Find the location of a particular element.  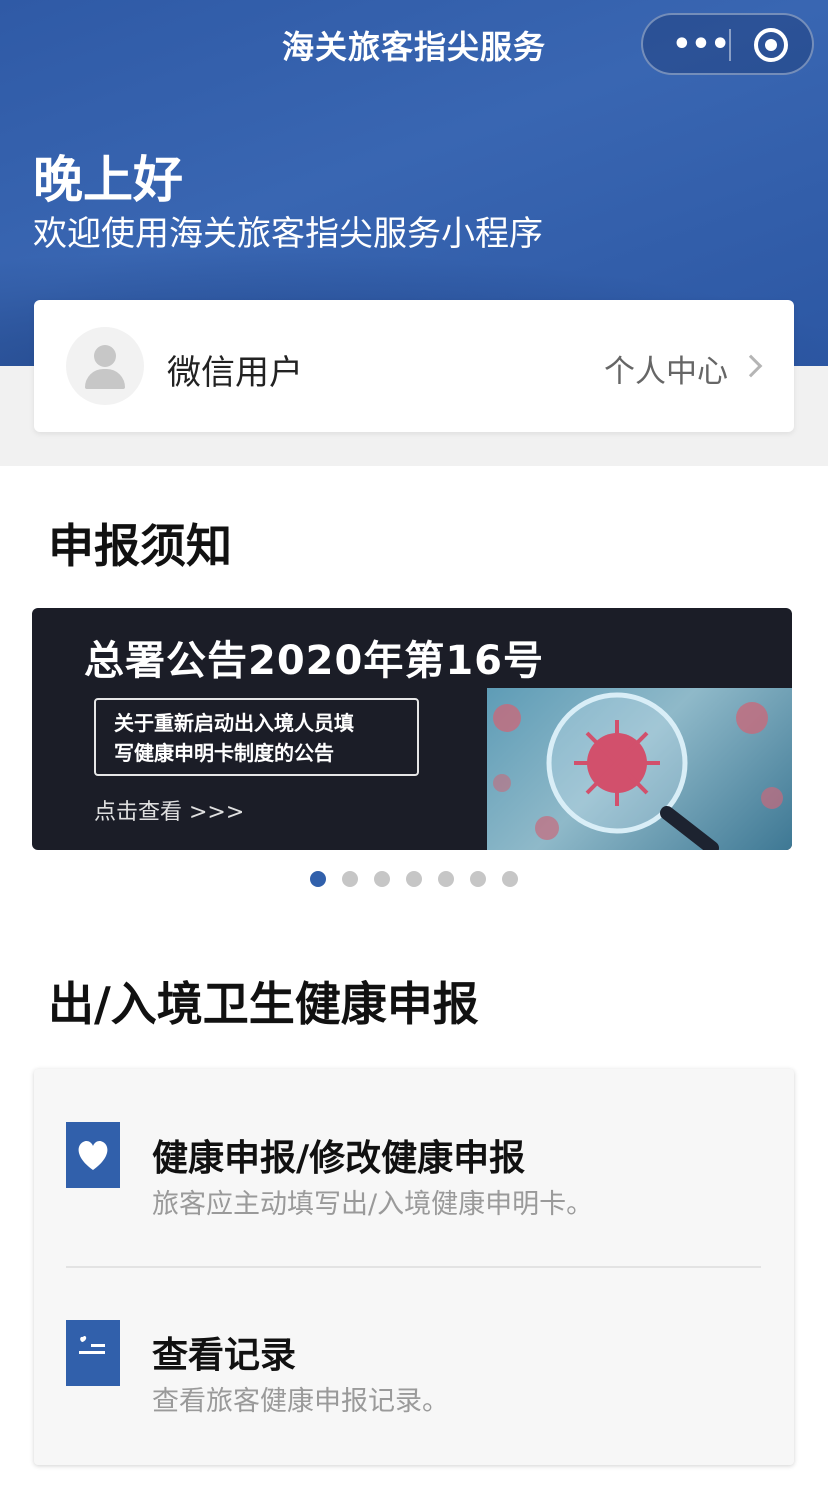

record-list-icon is located at coordinates (93, 1353).